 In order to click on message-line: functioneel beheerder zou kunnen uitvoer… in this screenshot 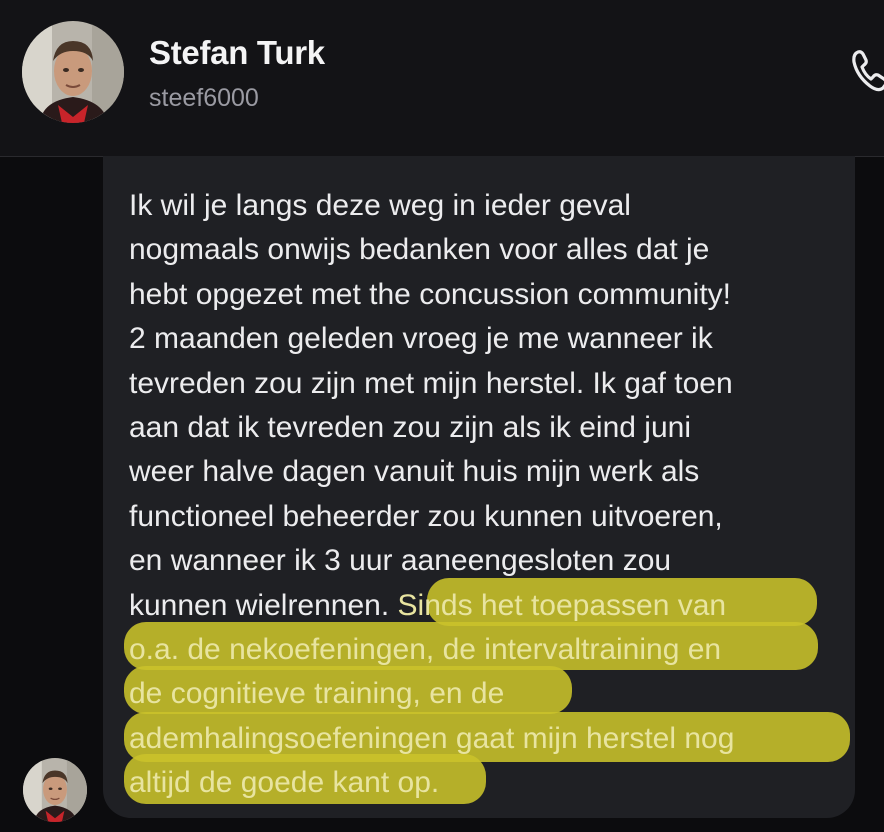, I will do `click(426, 516)`.